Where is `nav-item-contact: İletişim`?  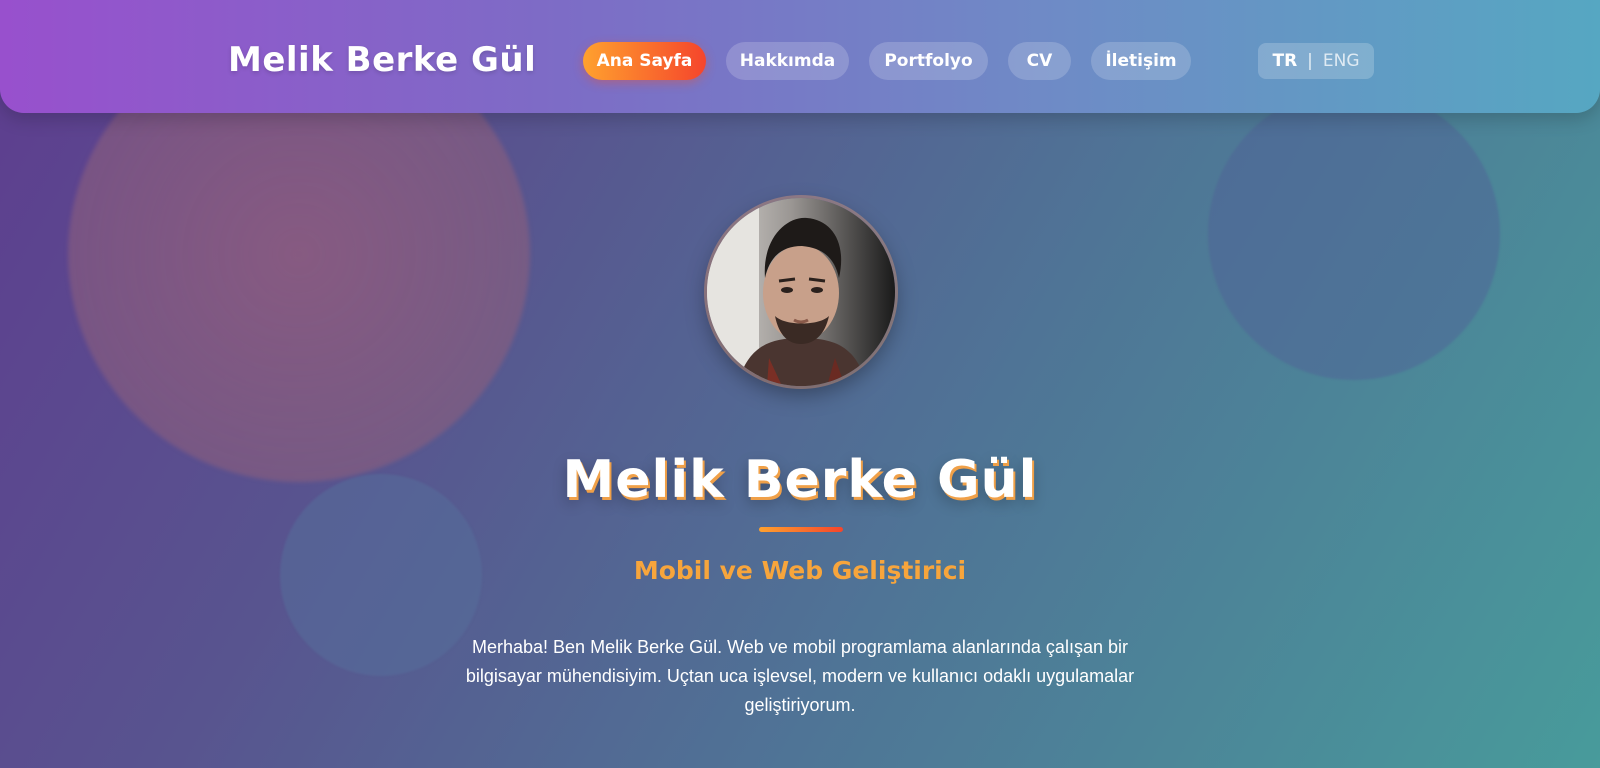
nav-item-contact: İletişim is located at coordinates (1141, 61).